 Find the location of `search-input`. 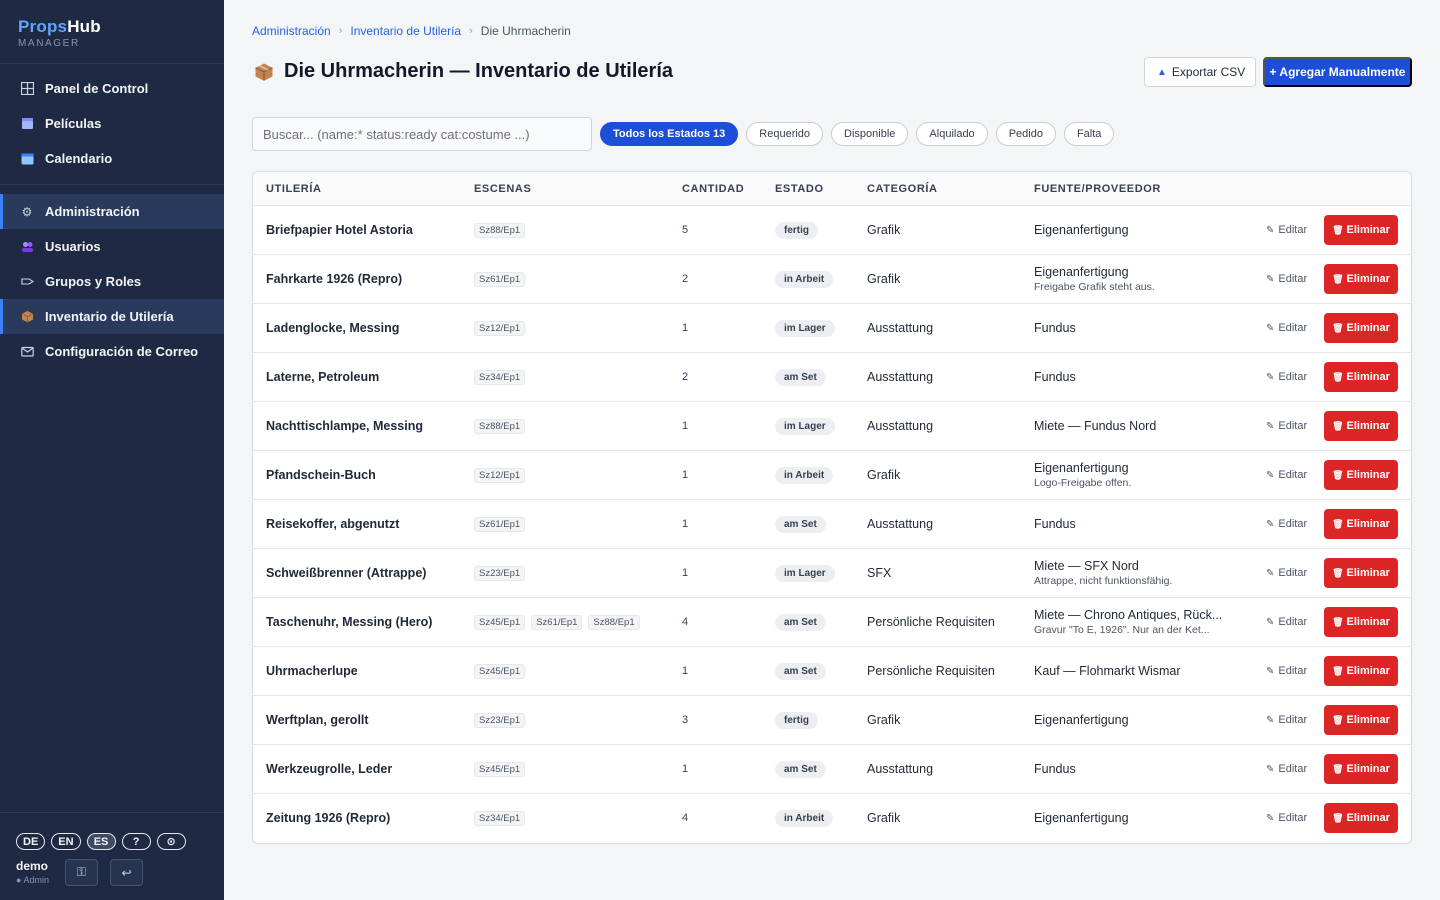

search-input is located at coordinates (422, 134).